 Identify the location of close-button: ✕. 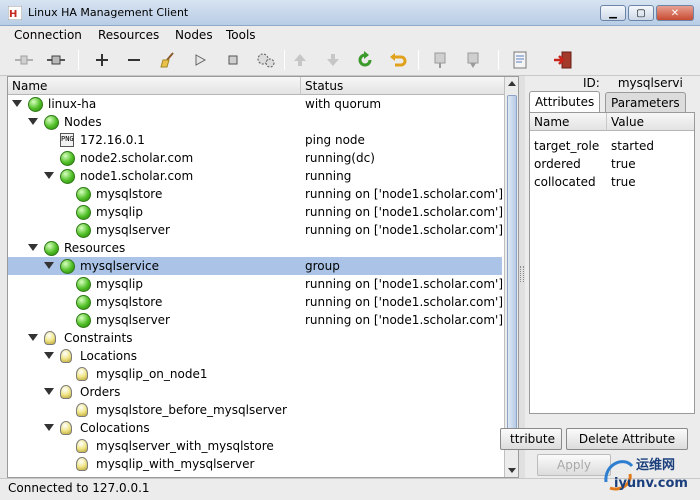
(675, 13).